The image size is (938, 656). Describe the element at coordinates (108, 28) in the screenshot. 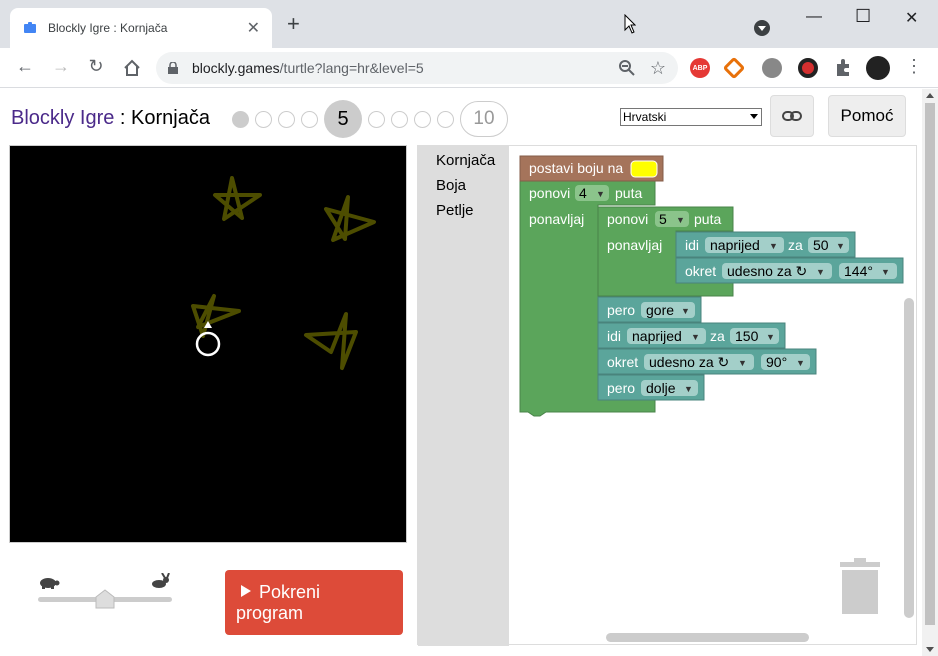

I see `tab-title: Blockly Igre : Kornjača` at that location.